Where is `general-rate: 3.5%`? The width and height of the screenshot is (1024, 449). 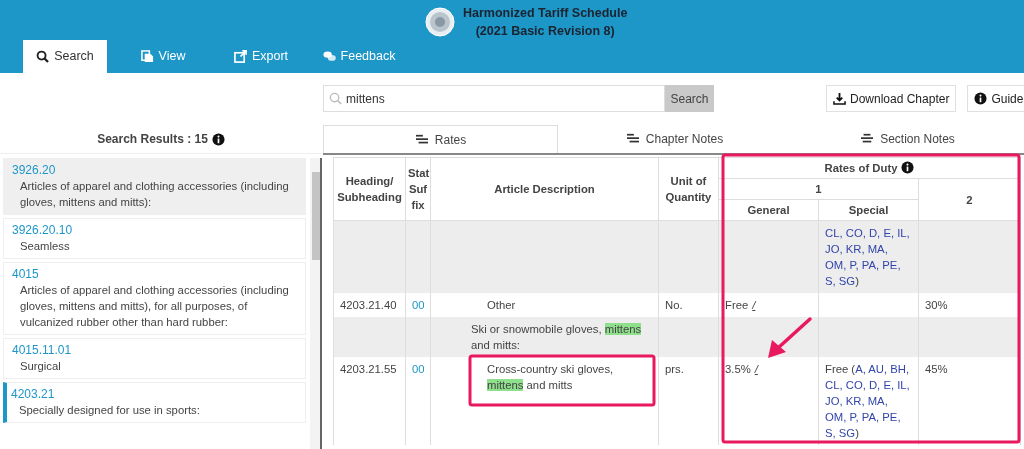 general-rate: 3.5% is located at coordinates (738, 369).